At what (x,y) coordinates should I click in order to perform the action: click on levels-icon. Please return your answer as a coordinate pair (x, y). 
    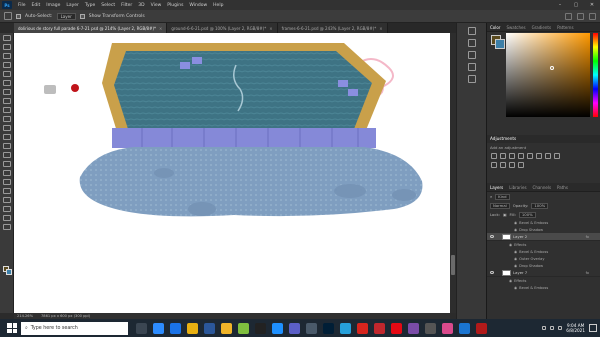
    Looking at the image, I should click on (503, 156).